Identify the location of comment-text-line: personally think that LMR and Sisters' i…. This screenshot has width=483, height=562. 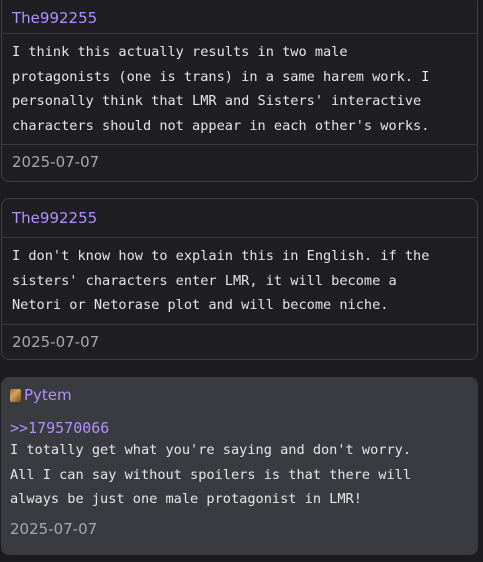
(217, 101).